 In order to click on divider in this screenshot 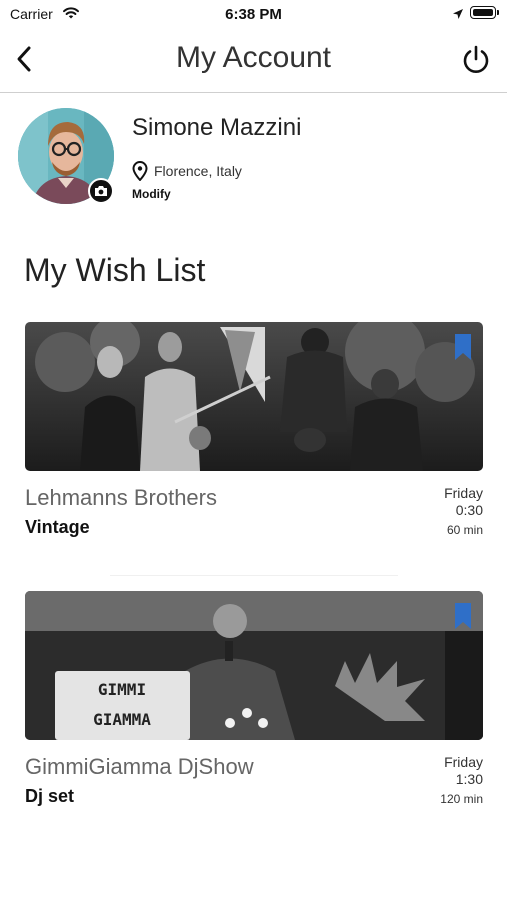, I will do `click(254, 575)`.